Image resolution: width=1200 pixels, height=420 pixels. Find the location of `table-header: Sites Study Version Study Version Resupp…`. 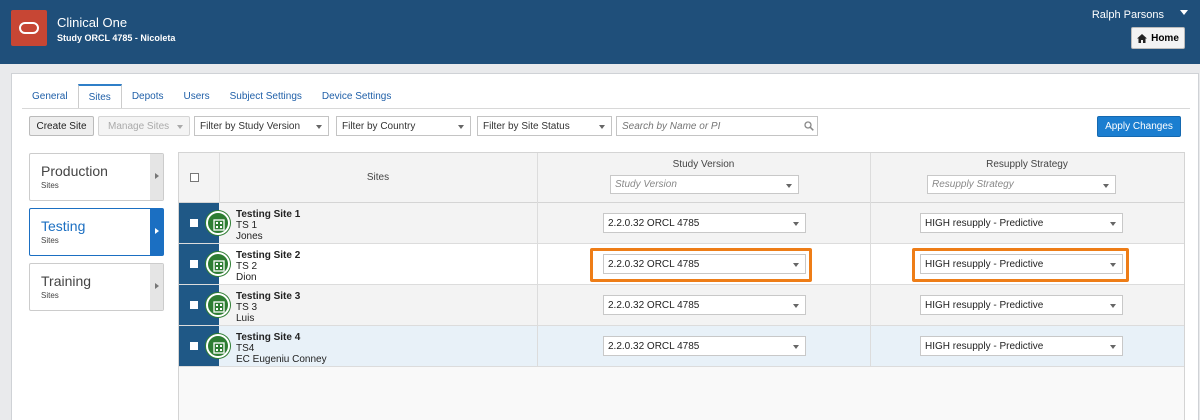

table-header: Sites Study Version Study Version Resupp… is located at coordinates (681, 178).